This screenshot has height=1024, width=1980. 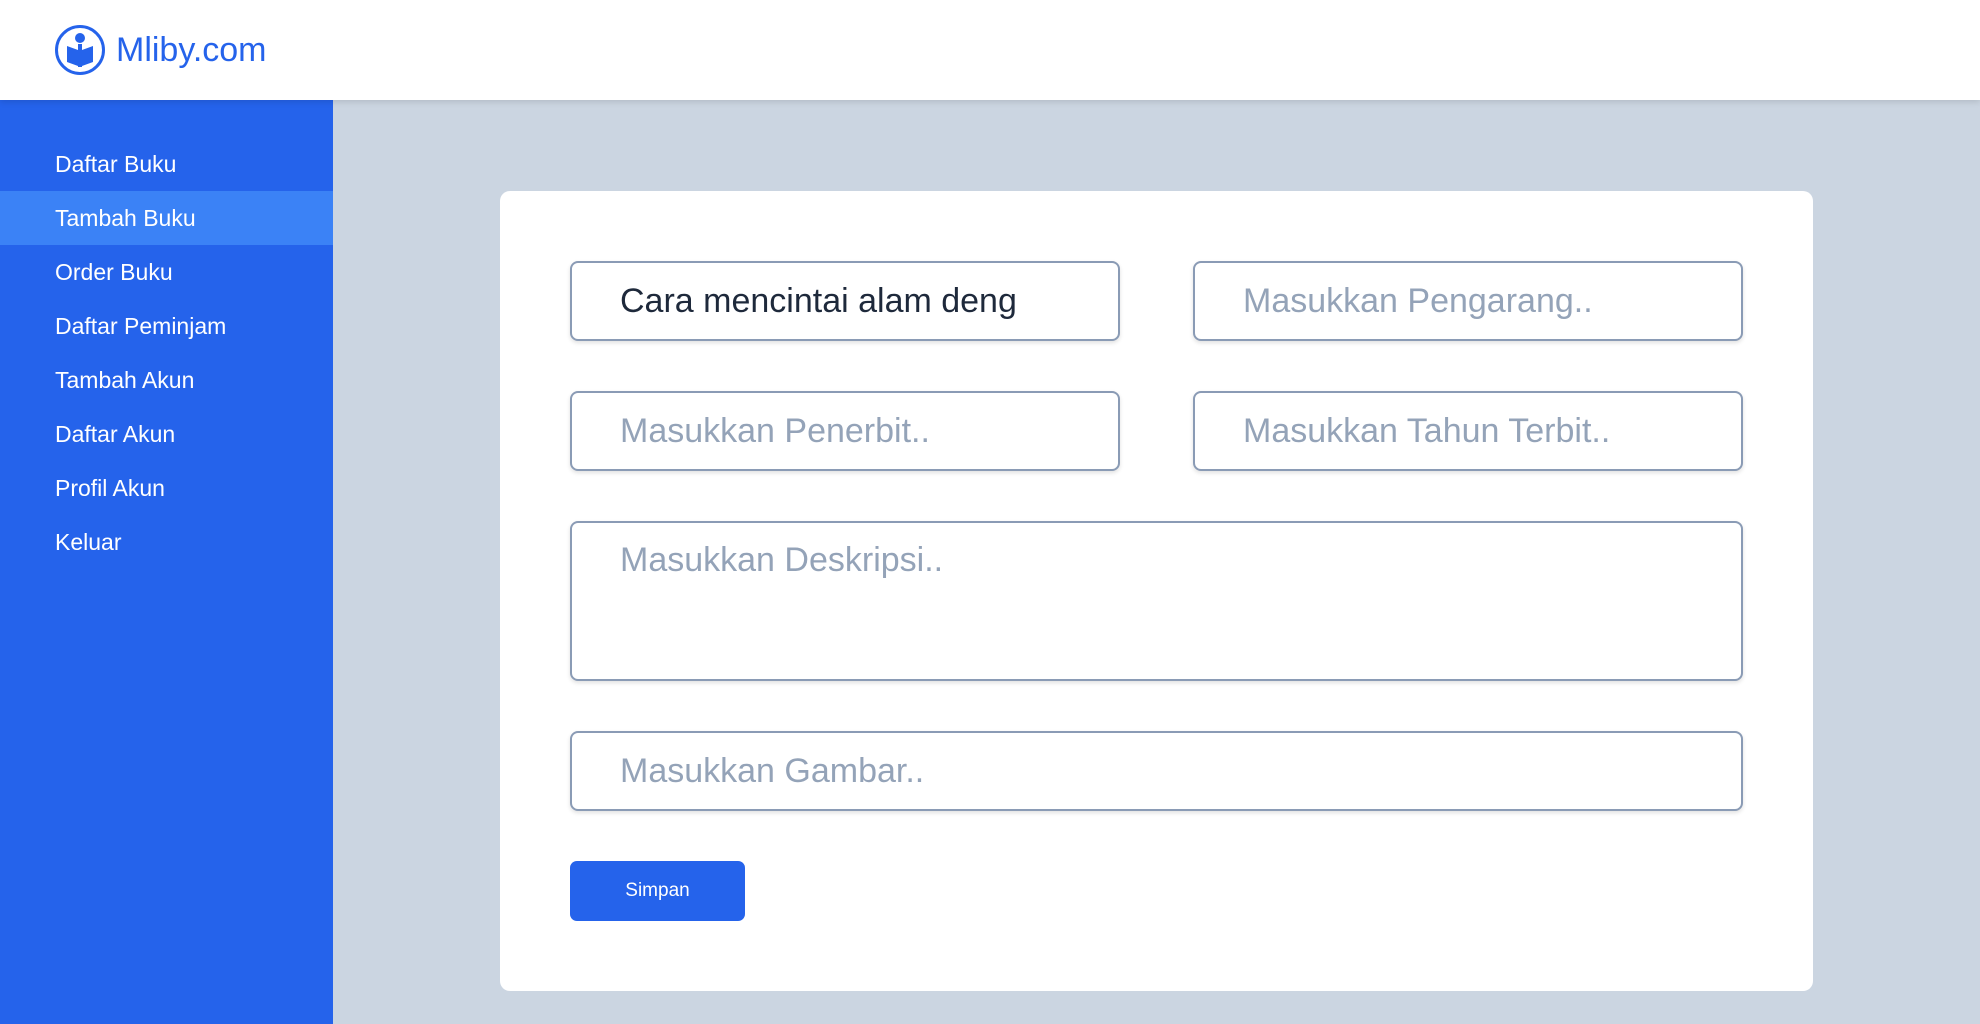 I want to click on year-input: Masukkan Tahun Terbit.., so click(x=1468, y=431).